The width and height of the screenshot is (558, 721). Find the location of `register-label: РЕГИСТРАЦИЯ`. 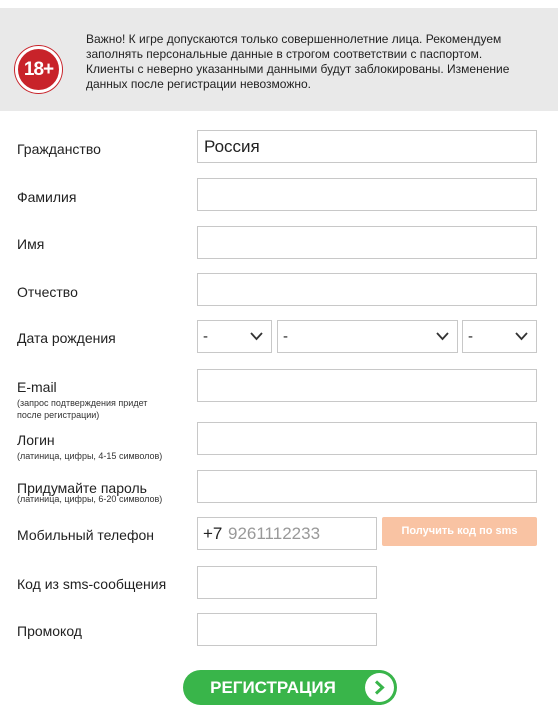

register-label: РЕГИСТРАЦИЯ is located at coordinates (273, 687).